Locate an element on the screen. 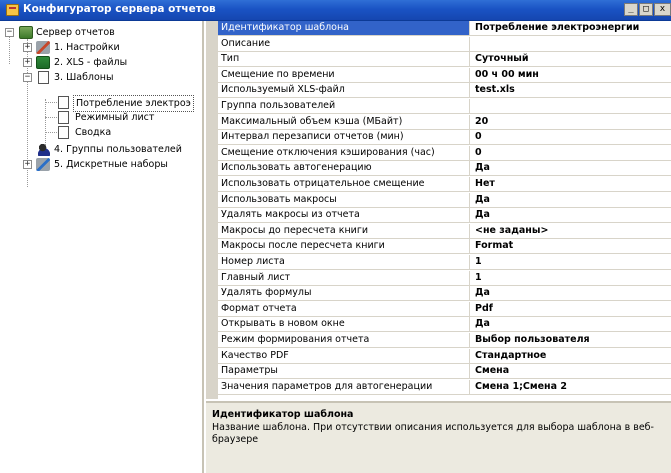 This screenshot has width=671, height=473. property-name: Смещение отключения кэширования (час) is located at coordinates (344, 152).